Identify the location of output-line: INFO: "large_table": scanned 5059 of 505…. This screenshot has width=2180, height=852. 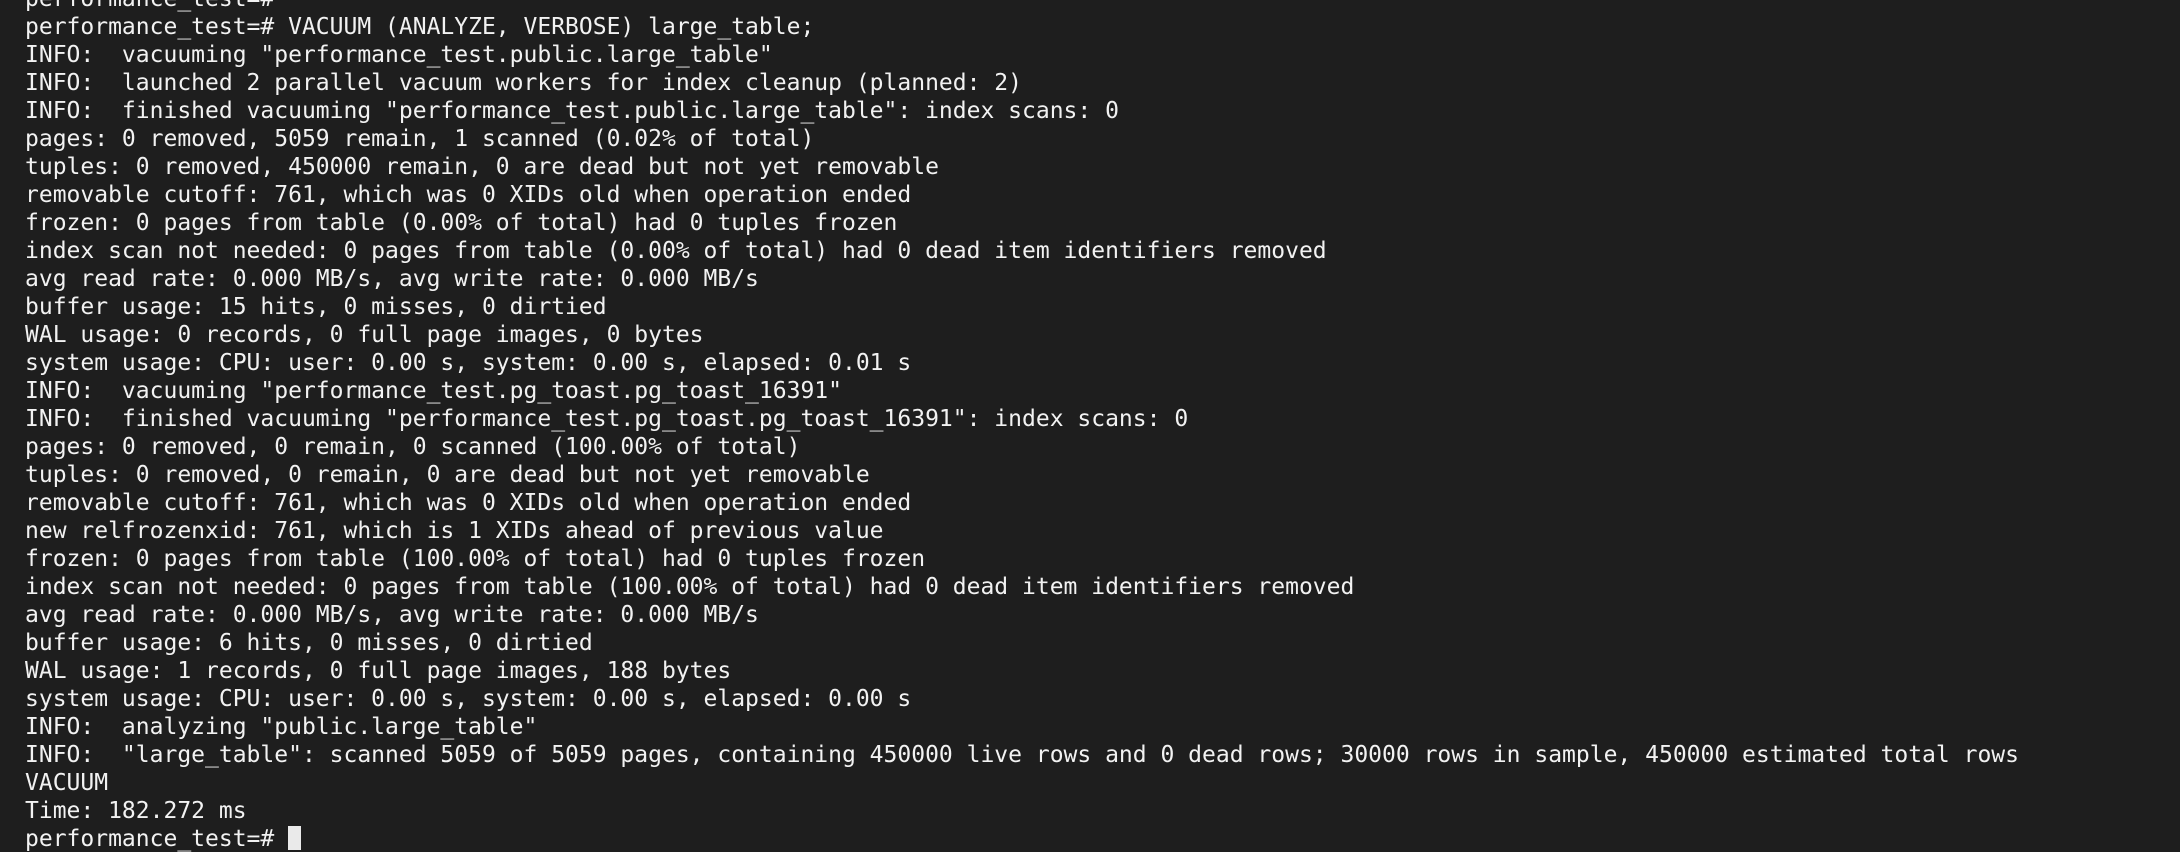
(1022, 755).